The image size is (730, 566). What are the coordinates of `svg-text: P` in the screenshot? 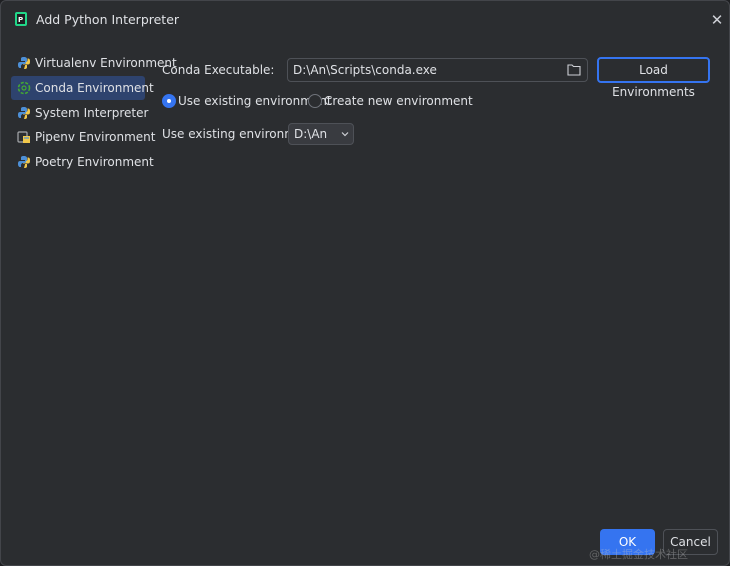 It's located at (20, 20).